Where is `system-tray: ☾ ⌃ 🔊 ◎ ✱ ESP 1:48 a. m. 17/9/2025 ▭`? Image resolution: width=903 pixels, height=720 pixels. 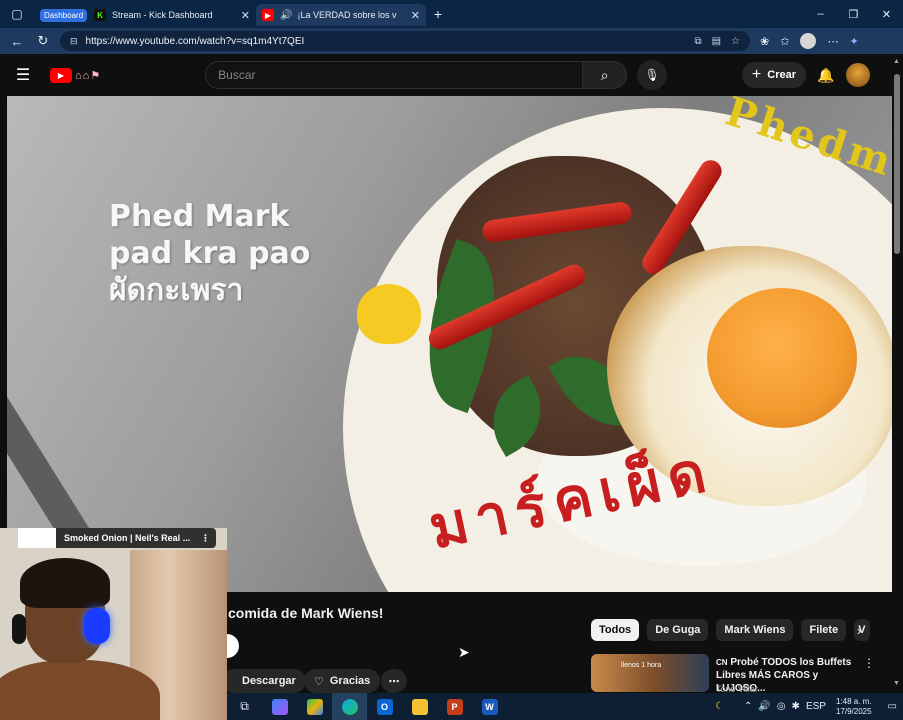 system-tray: ☾ ⌃ 🔊 ◎ ✱ ESP 1:48 a. m. 17/9/2025 ▭ is located at coordinates (809, 707).